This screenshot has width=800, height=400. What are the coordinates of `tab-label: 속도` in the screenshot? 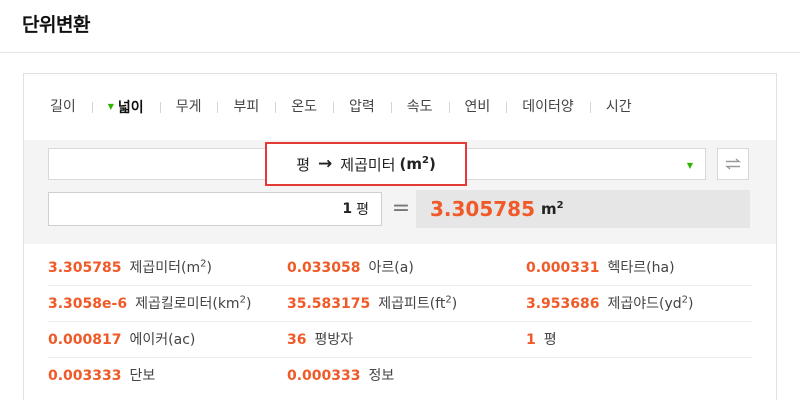 It's located at (419, 107).